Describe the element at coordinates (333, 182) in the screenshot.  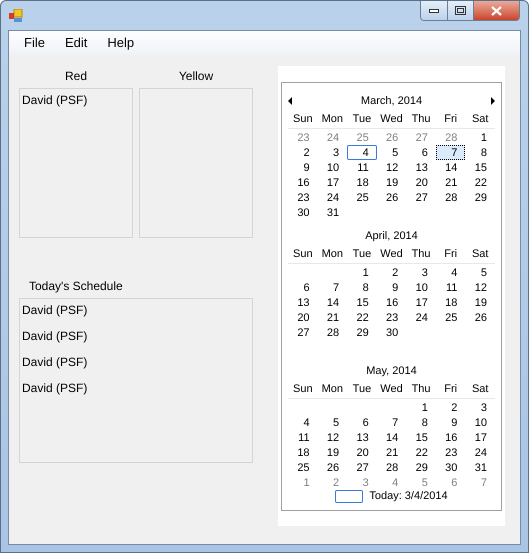
I see `calendar-day: 17` at that location.